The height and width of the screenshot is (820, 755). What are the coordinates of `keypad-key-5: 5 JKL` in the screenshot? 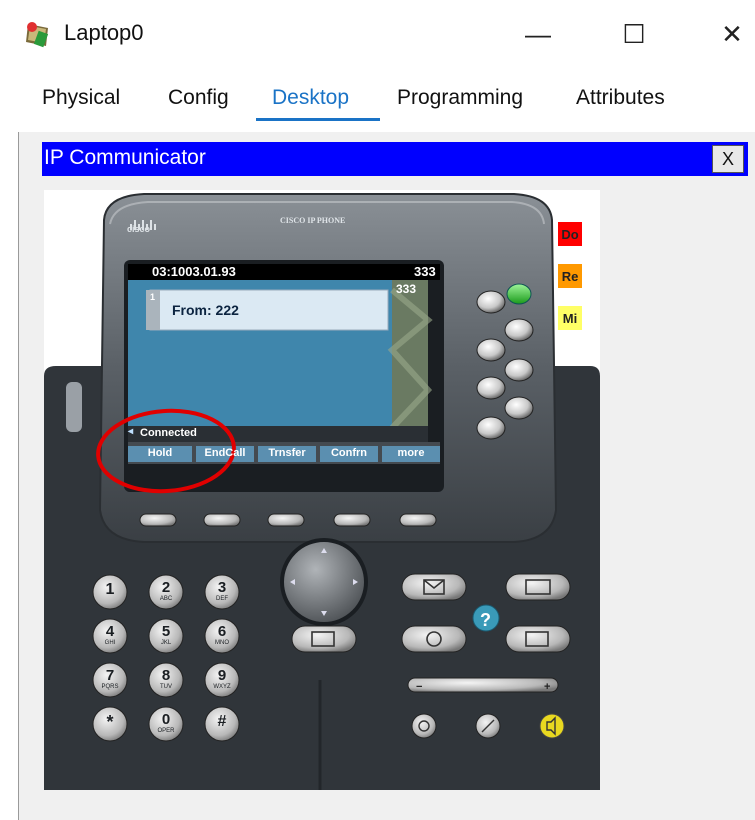 It's located at (166, 638).